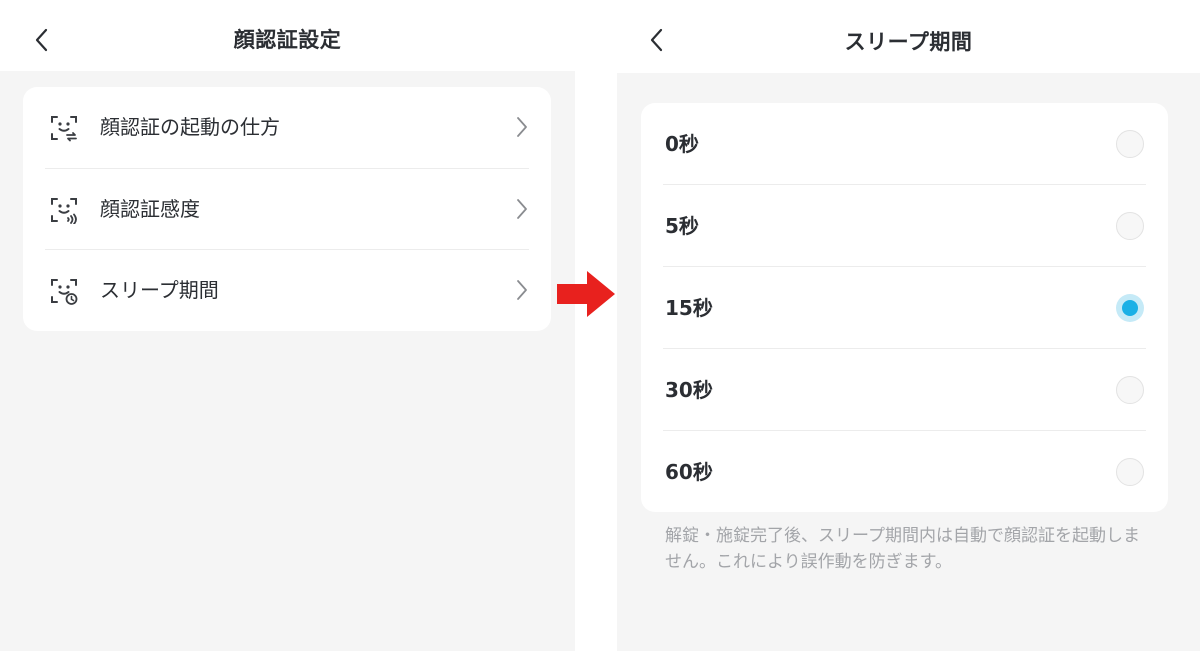 The image size is (1200, 651). Describe the element at coordinates (287, 290) in the screenshot. I see `menu-item-sleep-period: スリープ期間` at that location.